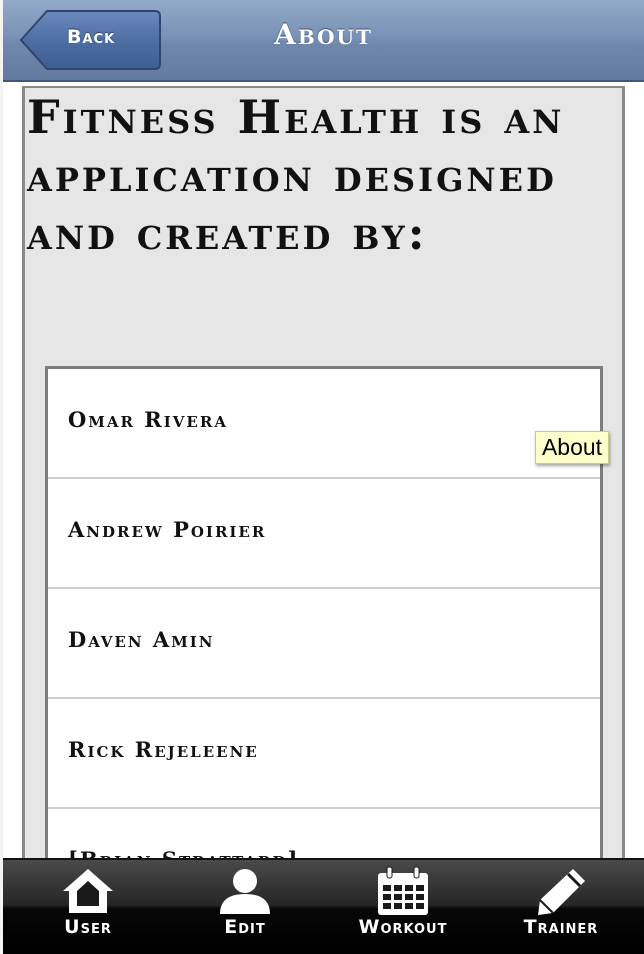 This screenshot has width=644, height=954. Describe the element at coordinates (561, 892) in the screenshot. I see `pencil-icon` at that location.